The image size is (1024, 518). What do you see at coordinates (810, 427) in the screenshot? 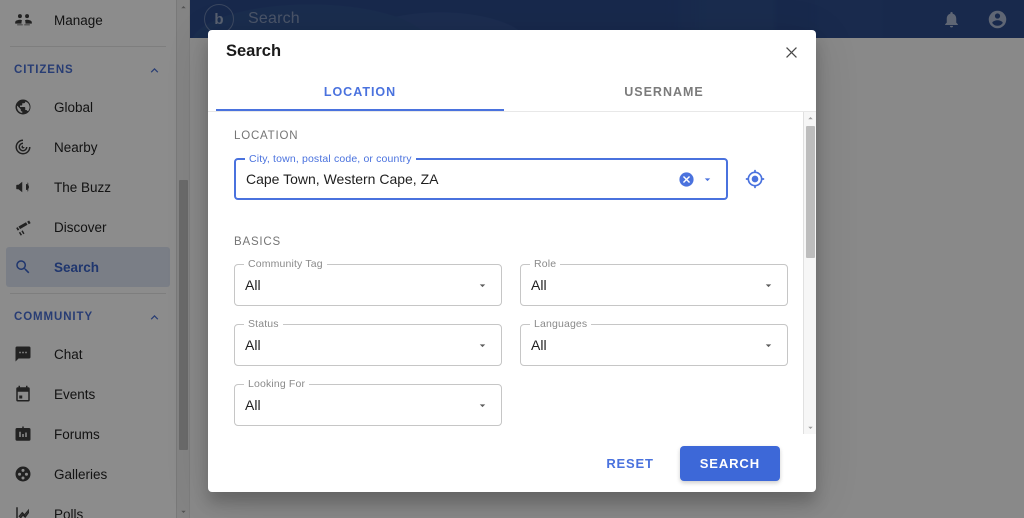
I see `scroll-down-arrow-icon` at bounding box center [810, 427].